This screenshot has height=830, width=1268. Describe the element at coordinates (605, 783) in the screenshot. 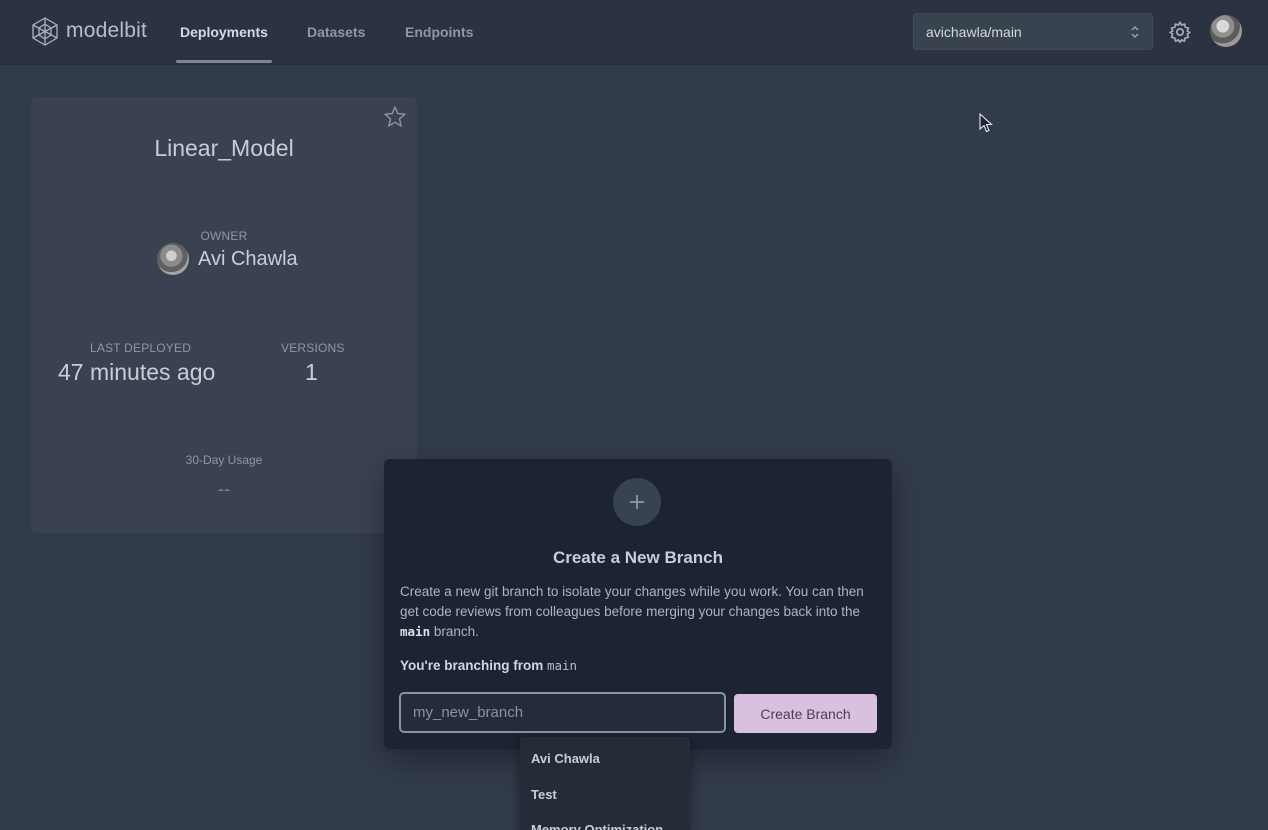

I see `autocomplete-dropdown: Avi Chawla Test Memory Optimization` at that location.